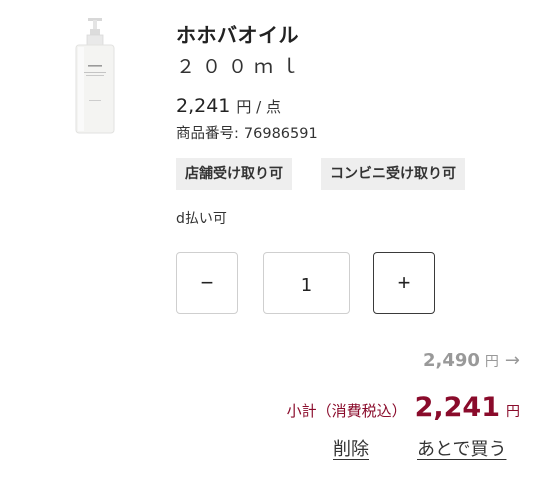 The width and height of the screenshot is (550, 501). What do you see at coordinates (491, 362) in the screenshot?
I see `original-price-unit: 円` at bounding box center [491, 362].